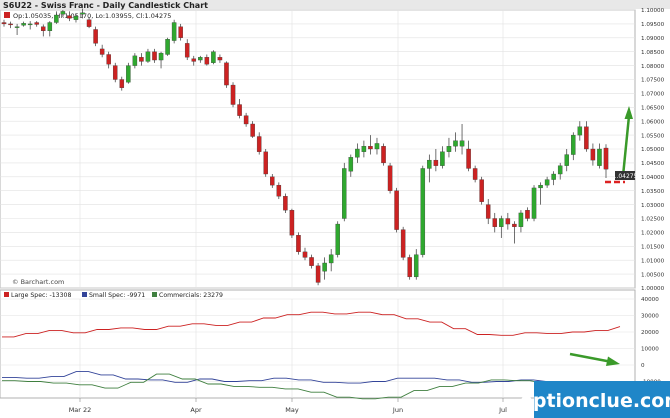 The height and width of the screenshot is (418, 670). I want to click on x-axis: Mar 22 Apr May Jun Jul, so click(288, 406).